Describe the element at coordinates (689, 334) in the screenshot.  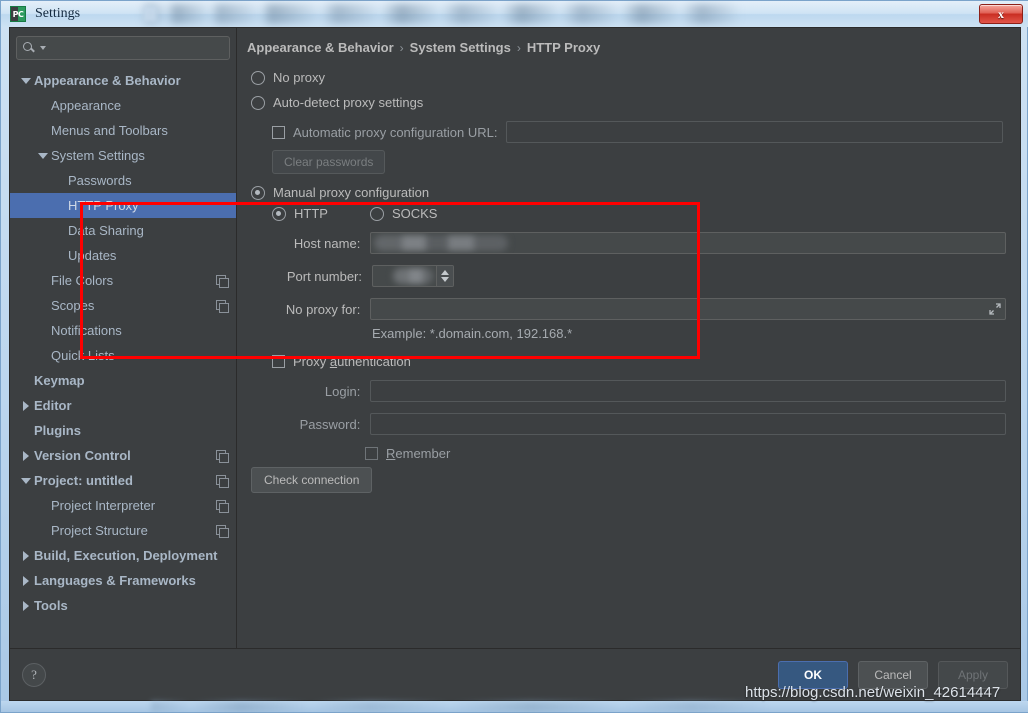
I see `example-hint: Example: *.domain.com, 192.168.*` at that location.